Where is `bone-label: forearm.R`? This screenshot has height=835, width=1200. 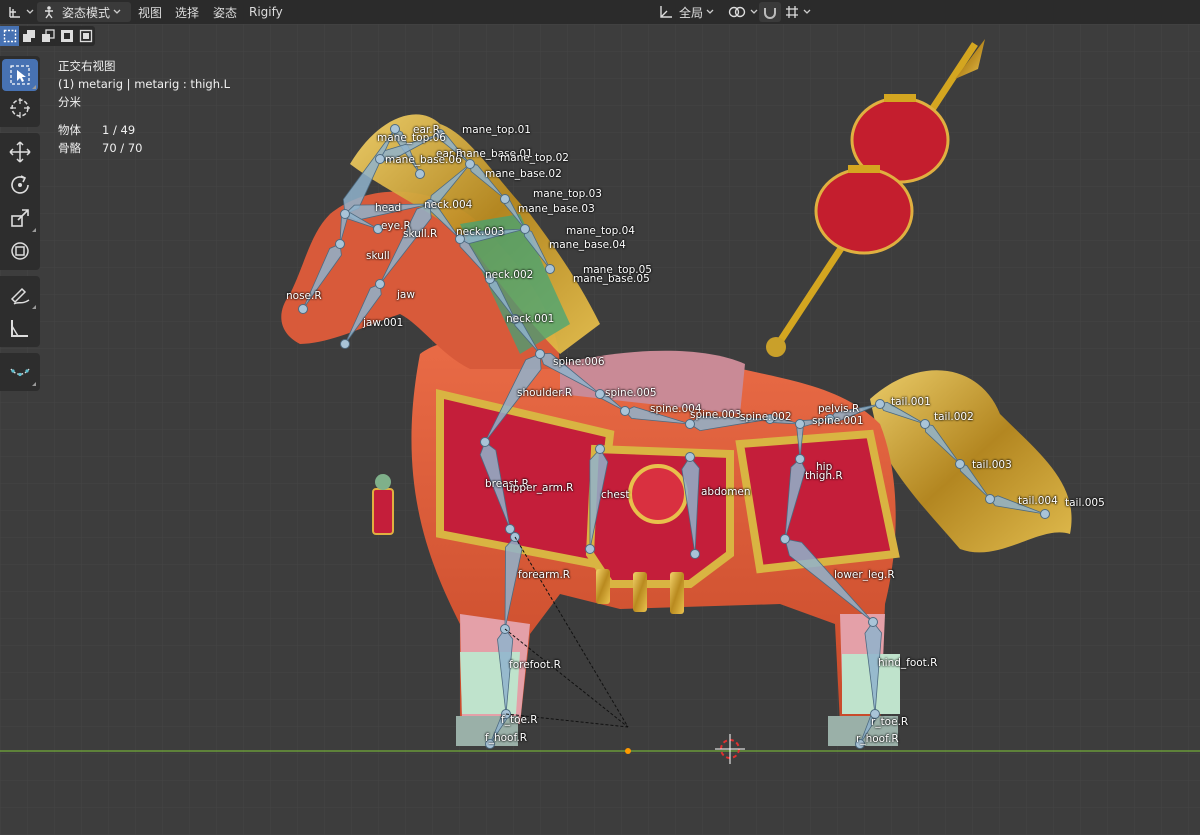
bone-label: forearm.R is located at coordinates (544, 575).